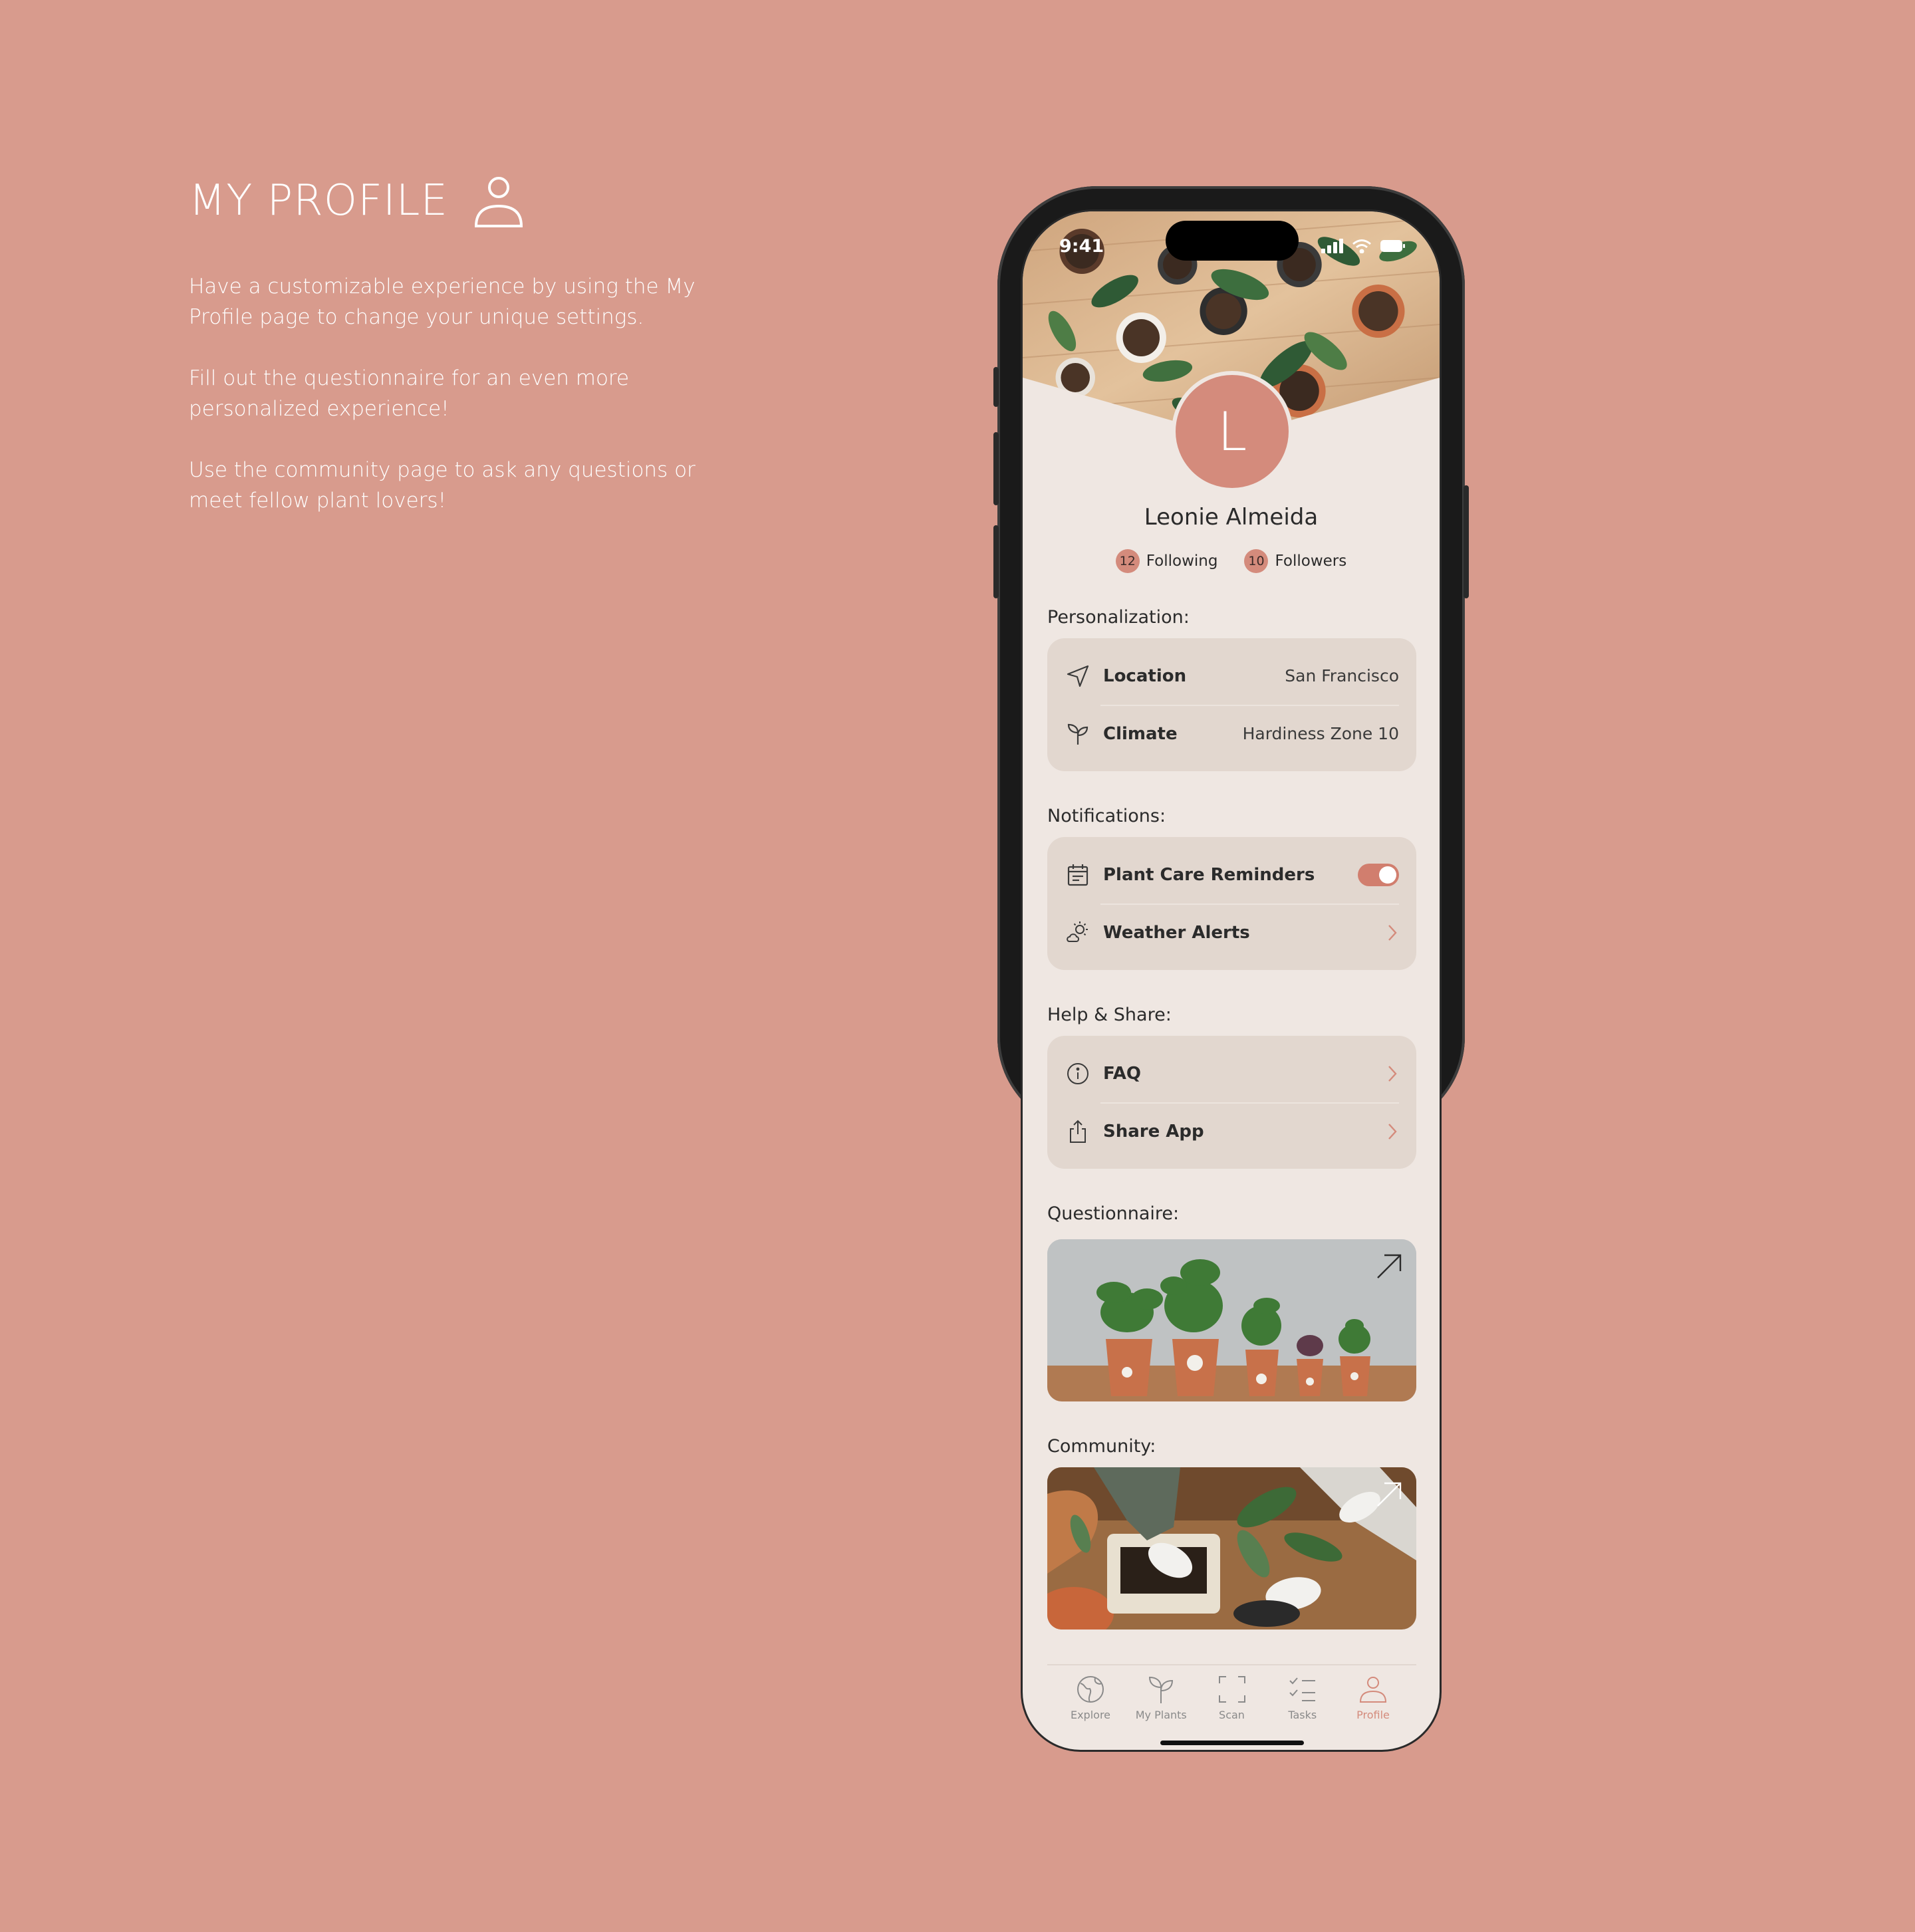 Image resolution: width=1915 pixels, height=1932 pixels. I want to click on community-photo, so click(1231, 1548).